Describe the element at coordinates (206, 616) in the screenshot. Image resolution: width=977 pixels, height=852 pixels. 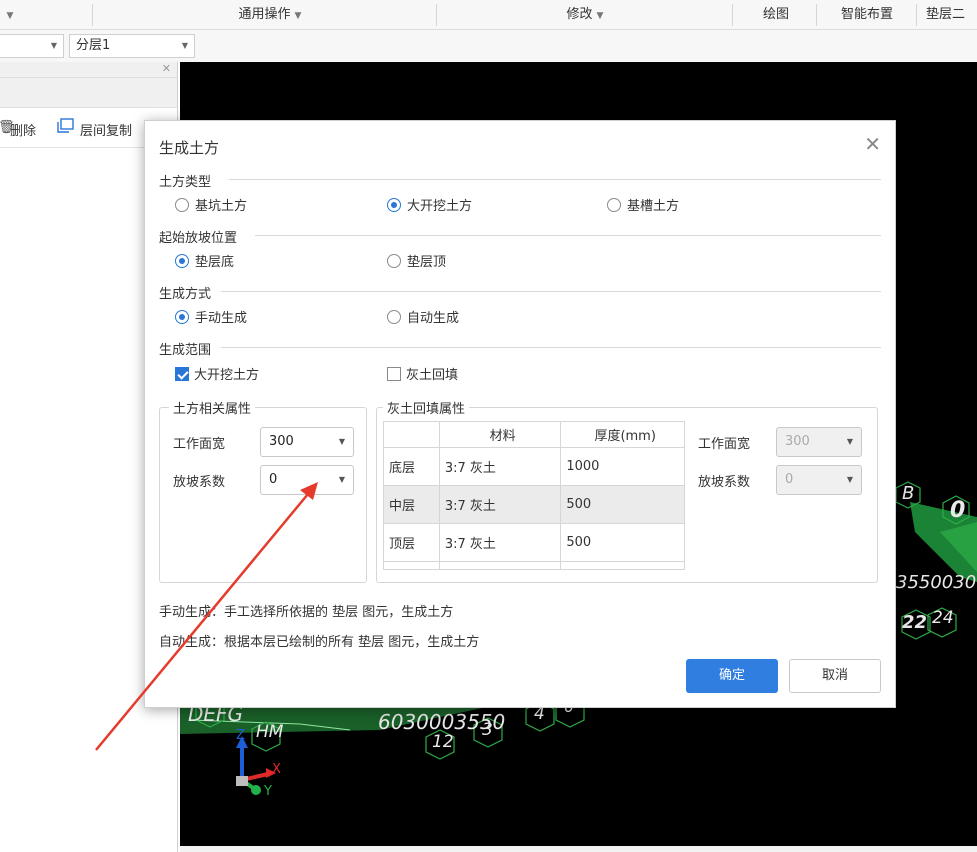
I see `annotation-arrow` at that location.